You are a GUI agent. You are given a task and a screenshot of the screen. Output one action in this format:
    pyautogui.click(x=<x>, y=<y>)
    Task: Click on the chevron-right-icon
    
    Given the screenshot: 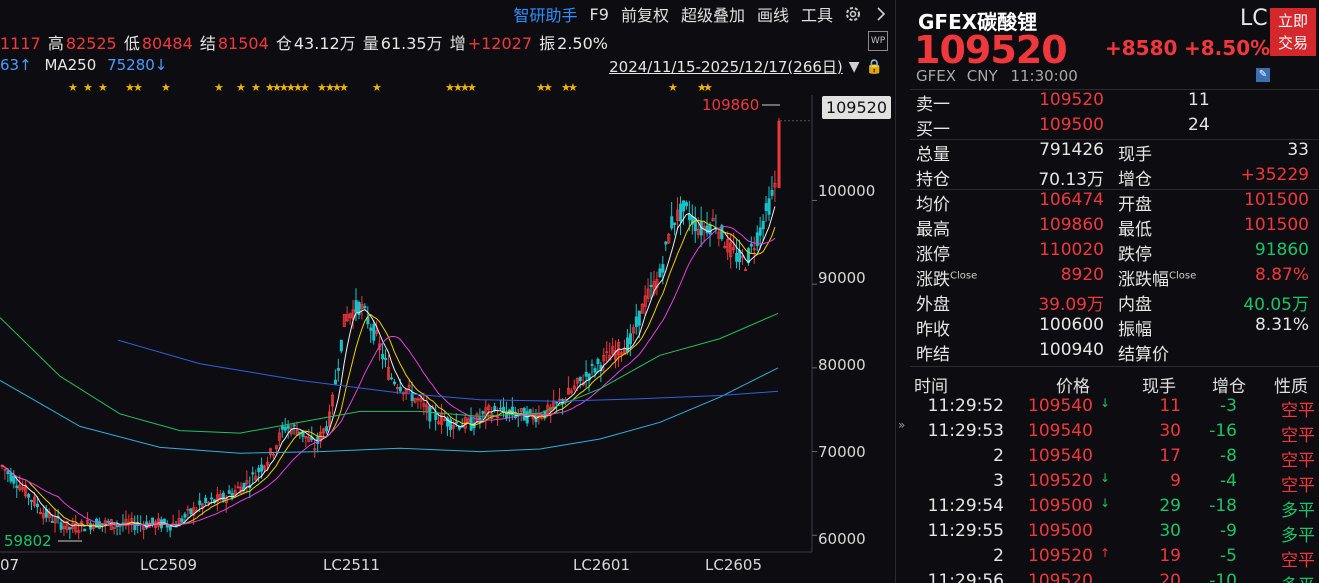 What is the action you would take?
    pyautogui.click(x=881, y=14)
    